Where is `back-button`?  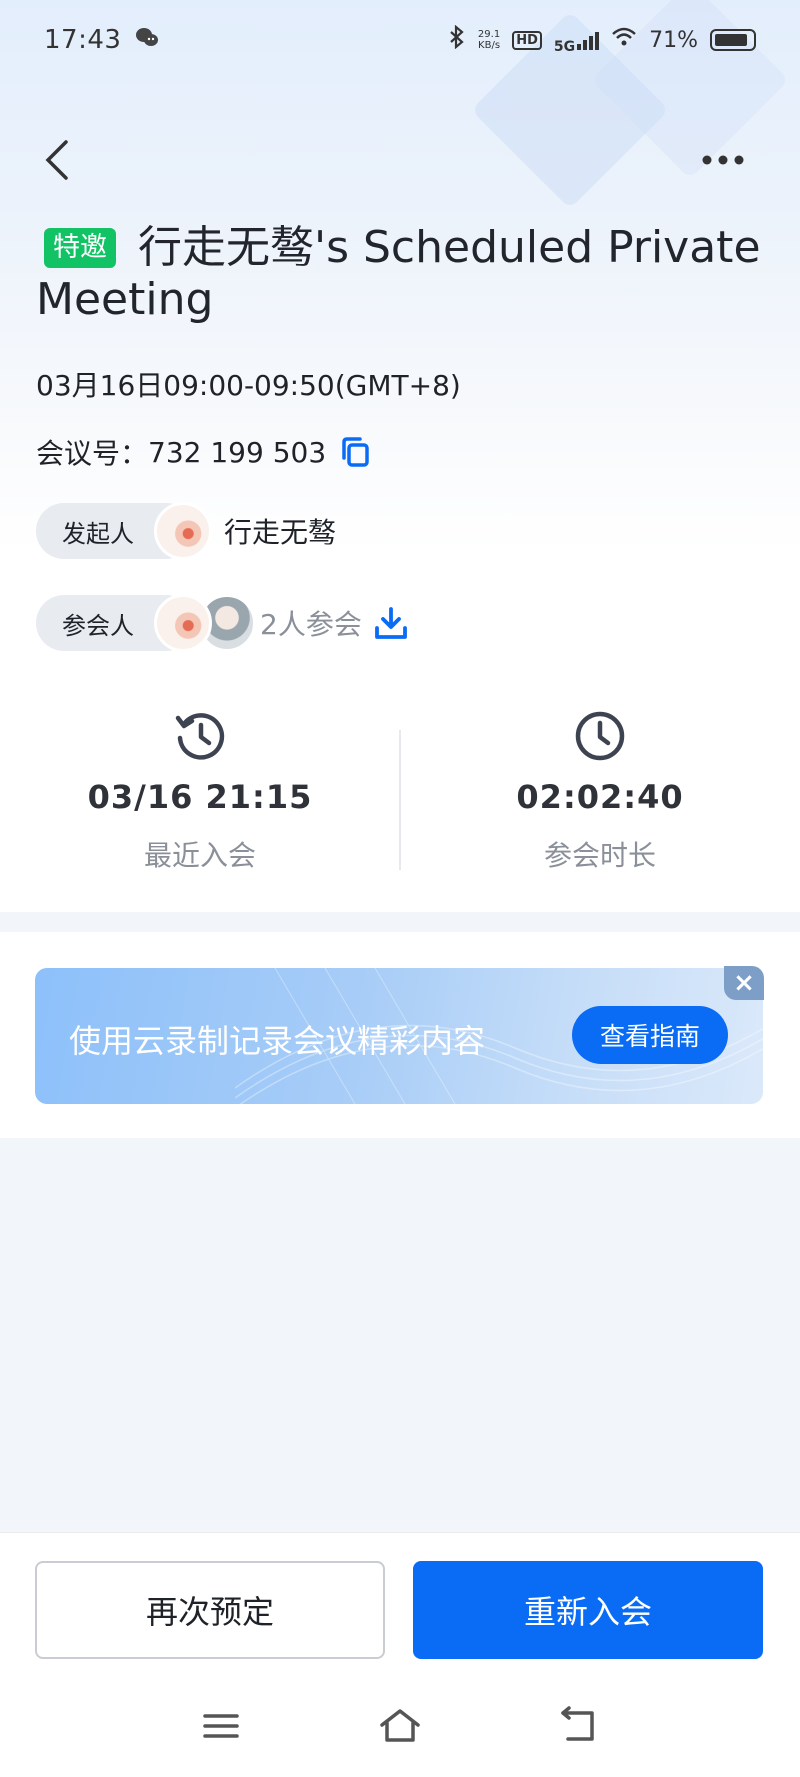 back-button is located at coordinates (58, 160).